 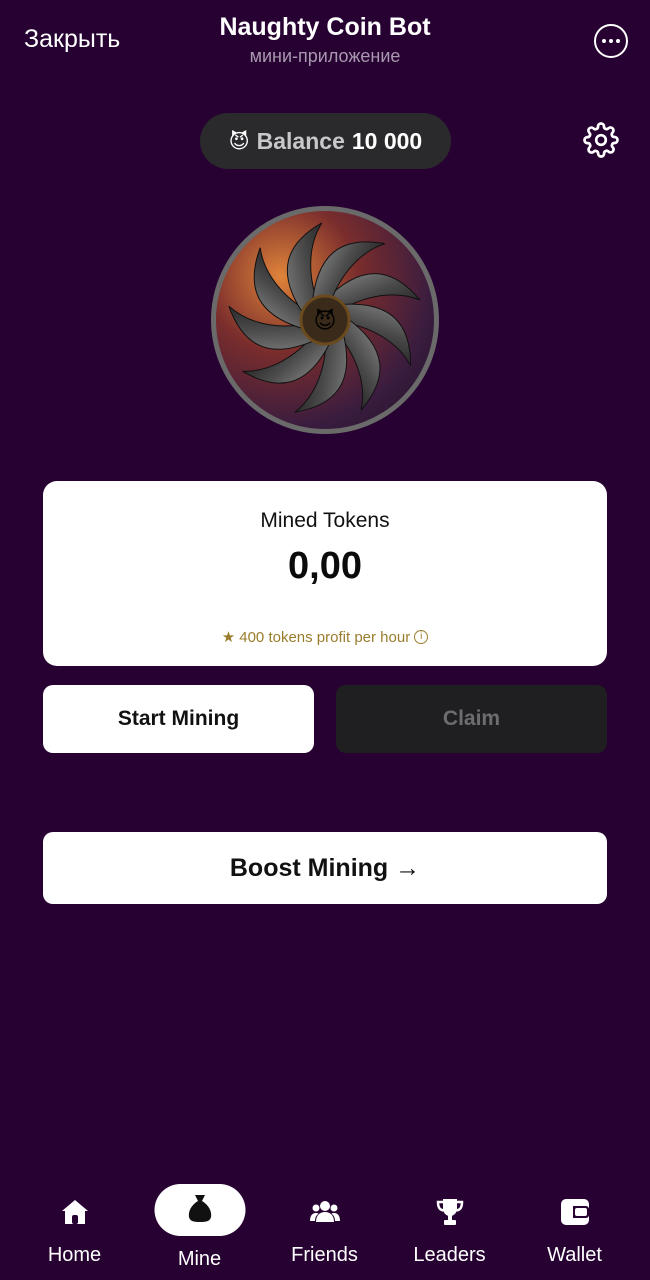 What do you see at coordinates (199, 1259) in the screenshot?
I see `nav-label-mine: Mine` at bounding box center [199, 1259].